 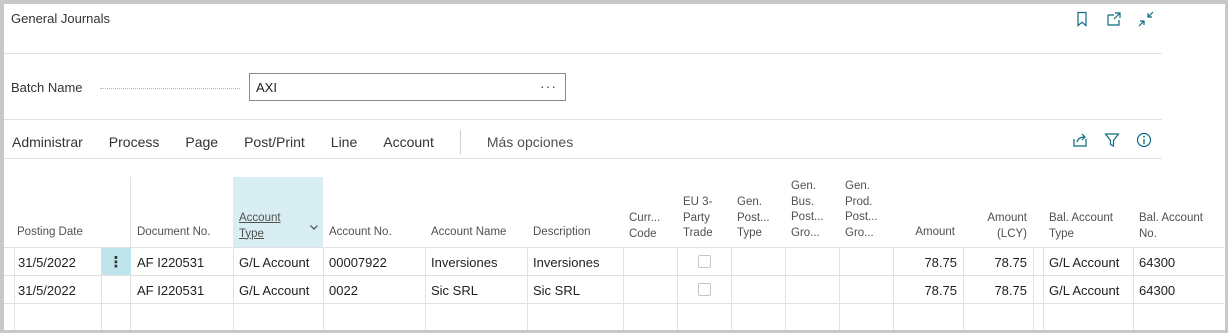 I want to click on column-header-bal-type-line1: Bal. Account, so click(x=1081, y=218).